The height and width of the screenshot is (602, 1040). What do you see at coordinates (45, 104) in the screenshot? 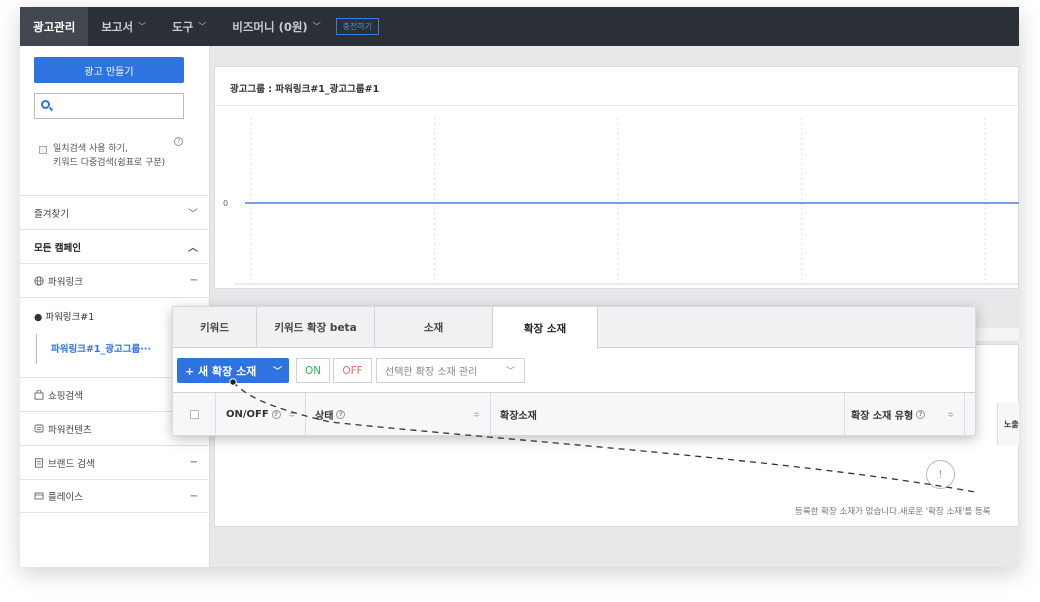
I see `search-icon` at bounding box center [45, 104].